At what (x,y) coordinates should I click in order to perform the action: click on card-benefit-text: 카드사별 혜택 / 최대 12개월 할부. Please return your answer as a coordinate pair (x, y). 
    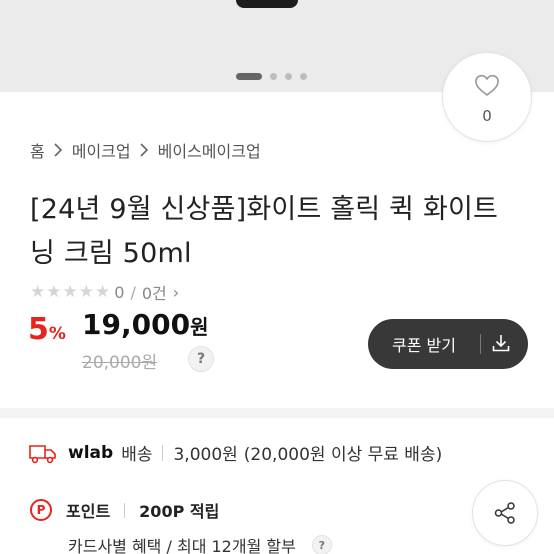
    Looking at the image, I should click on (182, 545).